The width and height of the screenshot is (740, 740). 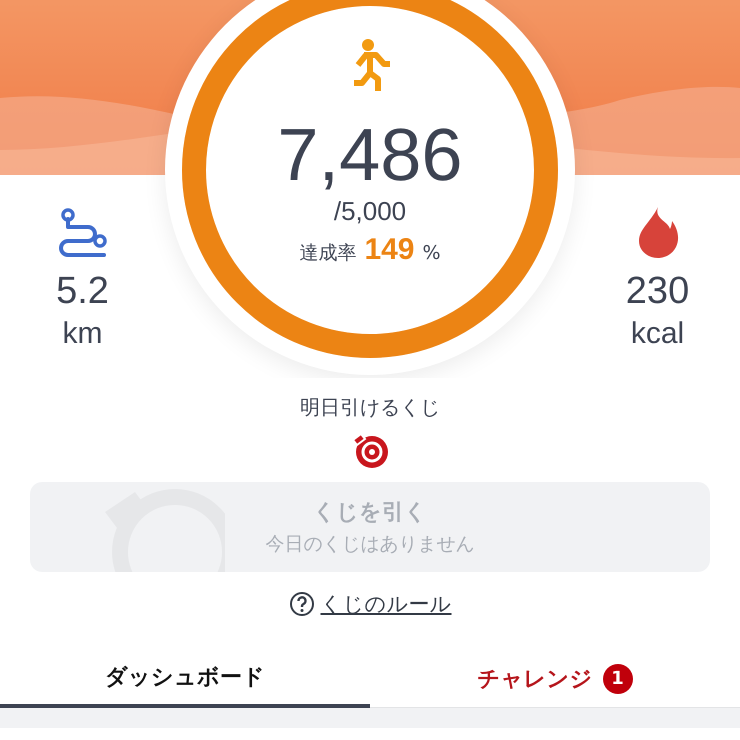 What do you see at coordinates (82, 291) in the screenshot?
I see `distance-value: 5.2` at bounding box center [82, 291].